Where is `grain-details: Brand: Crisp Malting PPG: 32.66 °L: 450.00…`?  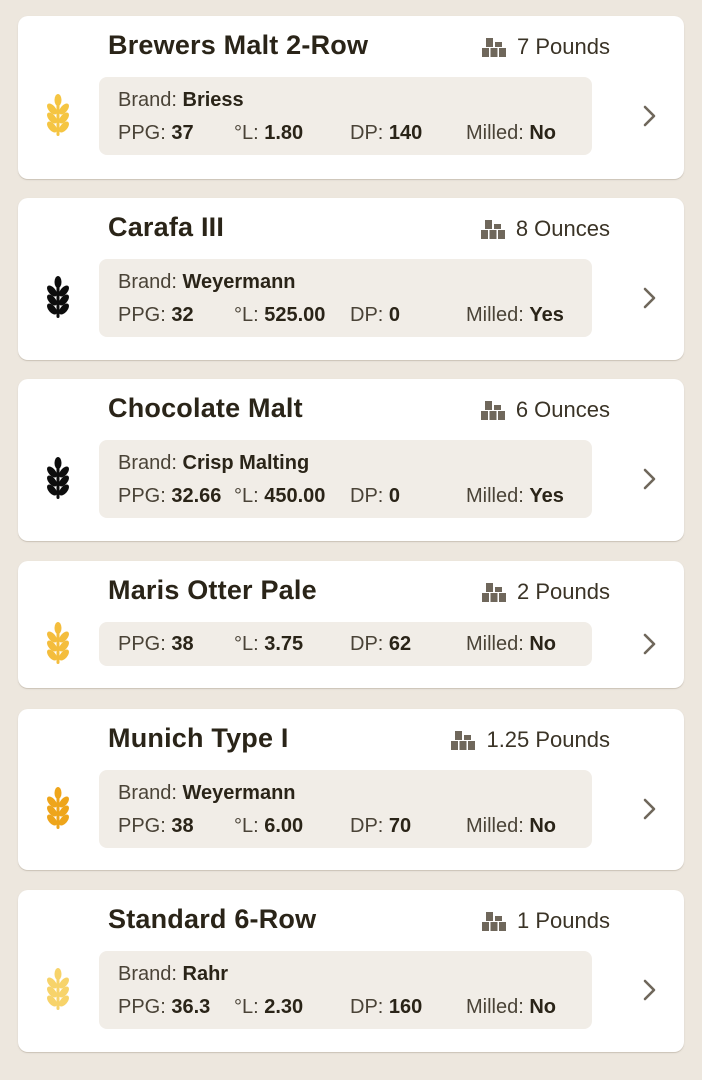
grain-details: Brand: Crisp Malting PPG: 32.66 °L: 450.00… is located at coordinates (345, 479).